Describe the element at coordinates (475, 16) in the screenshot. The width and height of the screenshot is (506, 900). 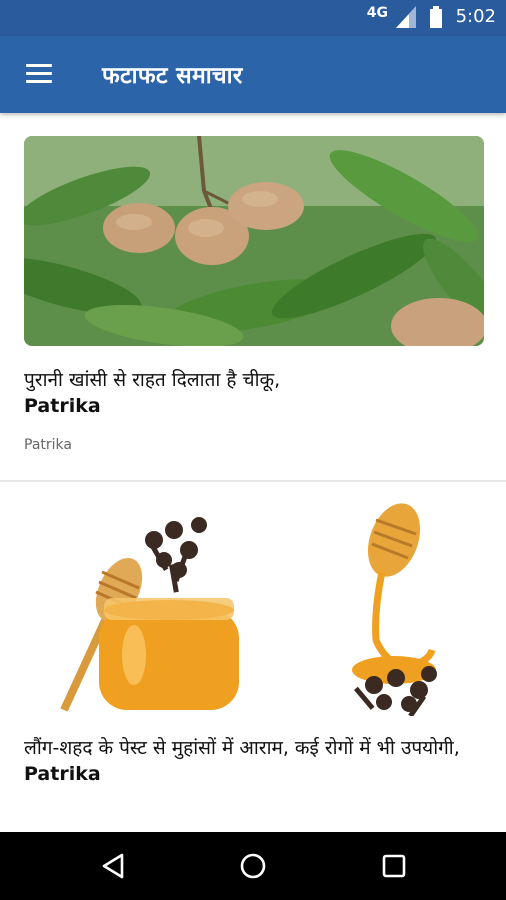
I see `clock: 5:02` at that location.